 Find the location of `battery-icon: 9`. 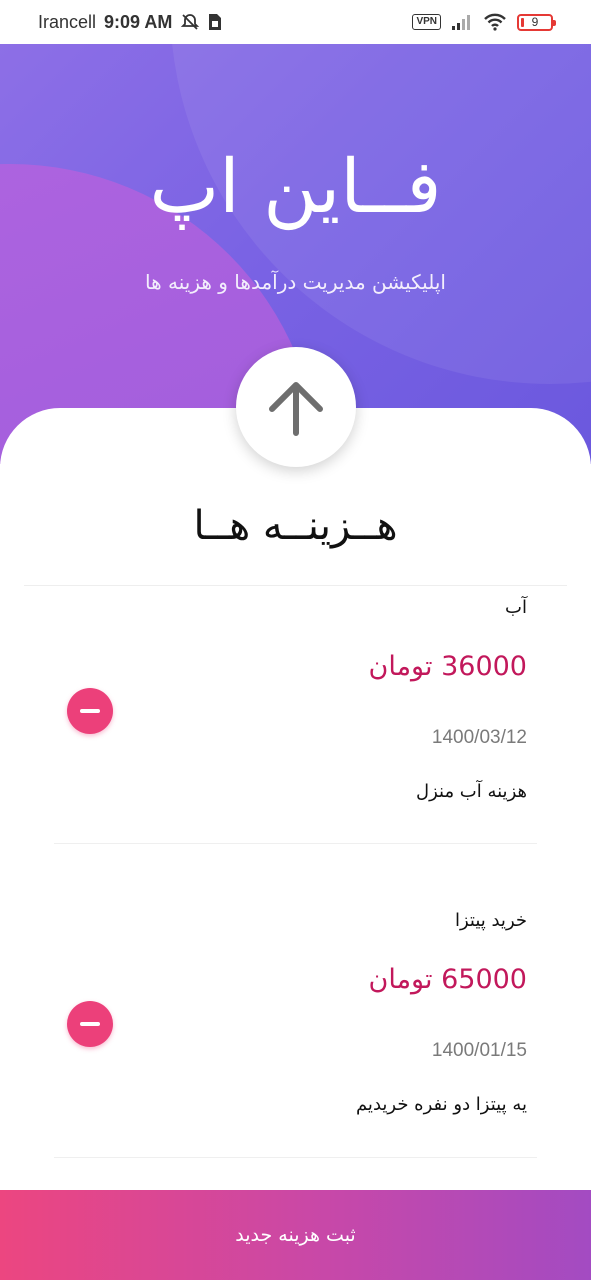

battery-icon: 9 is located at coordinates (536, 22).